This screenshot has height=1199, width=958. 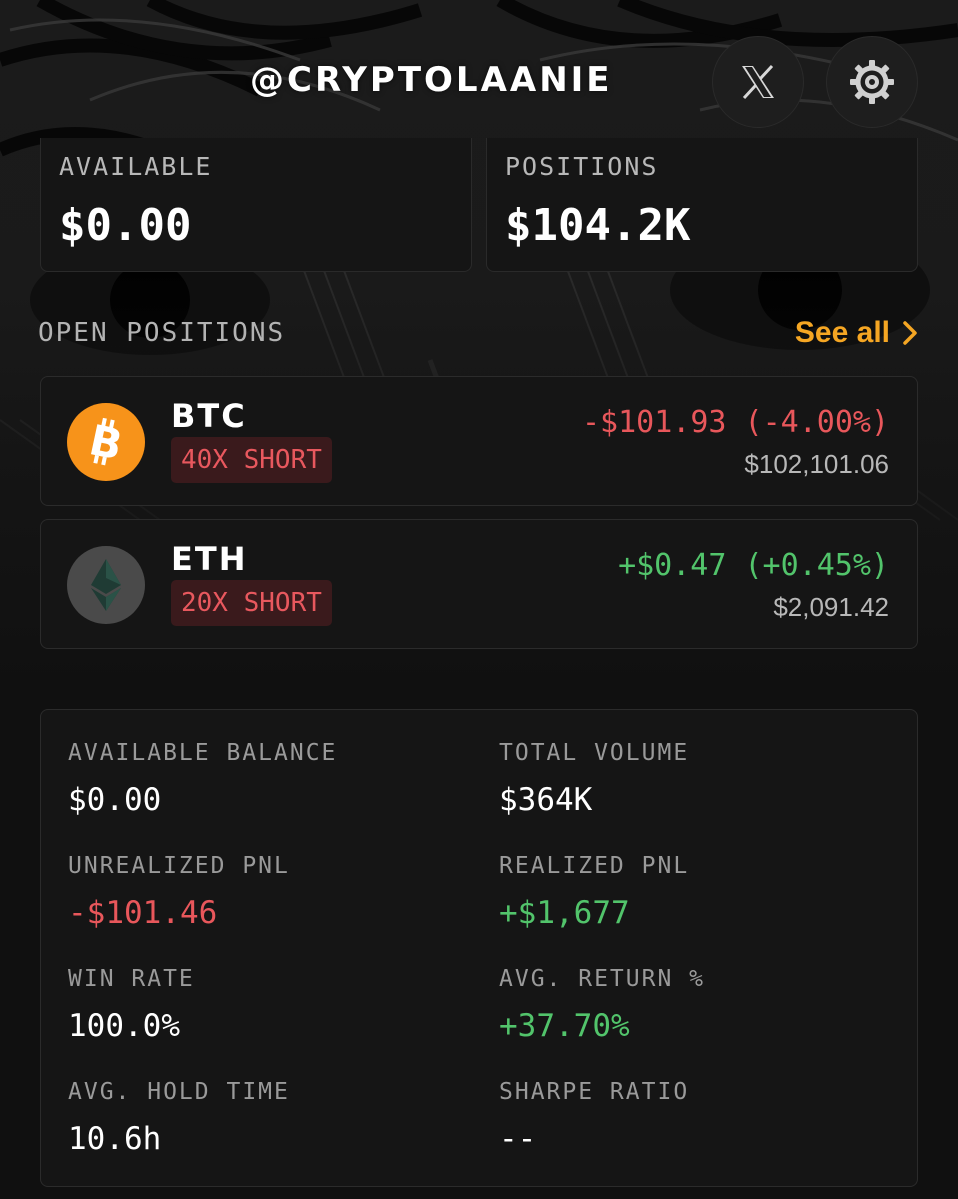 What do you see at coordinates (594, 1092) in the screenshot?
I see `stat-label: SHARPE RATIO` at bounding box center [594, 1092].